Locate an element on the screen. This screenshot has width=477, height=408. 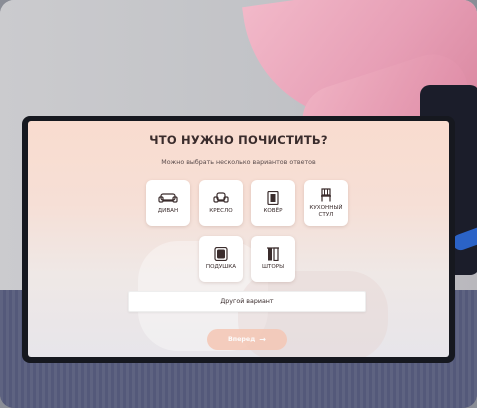
option-pillow: ПОДУШКА is located at coordinates (221, 259).